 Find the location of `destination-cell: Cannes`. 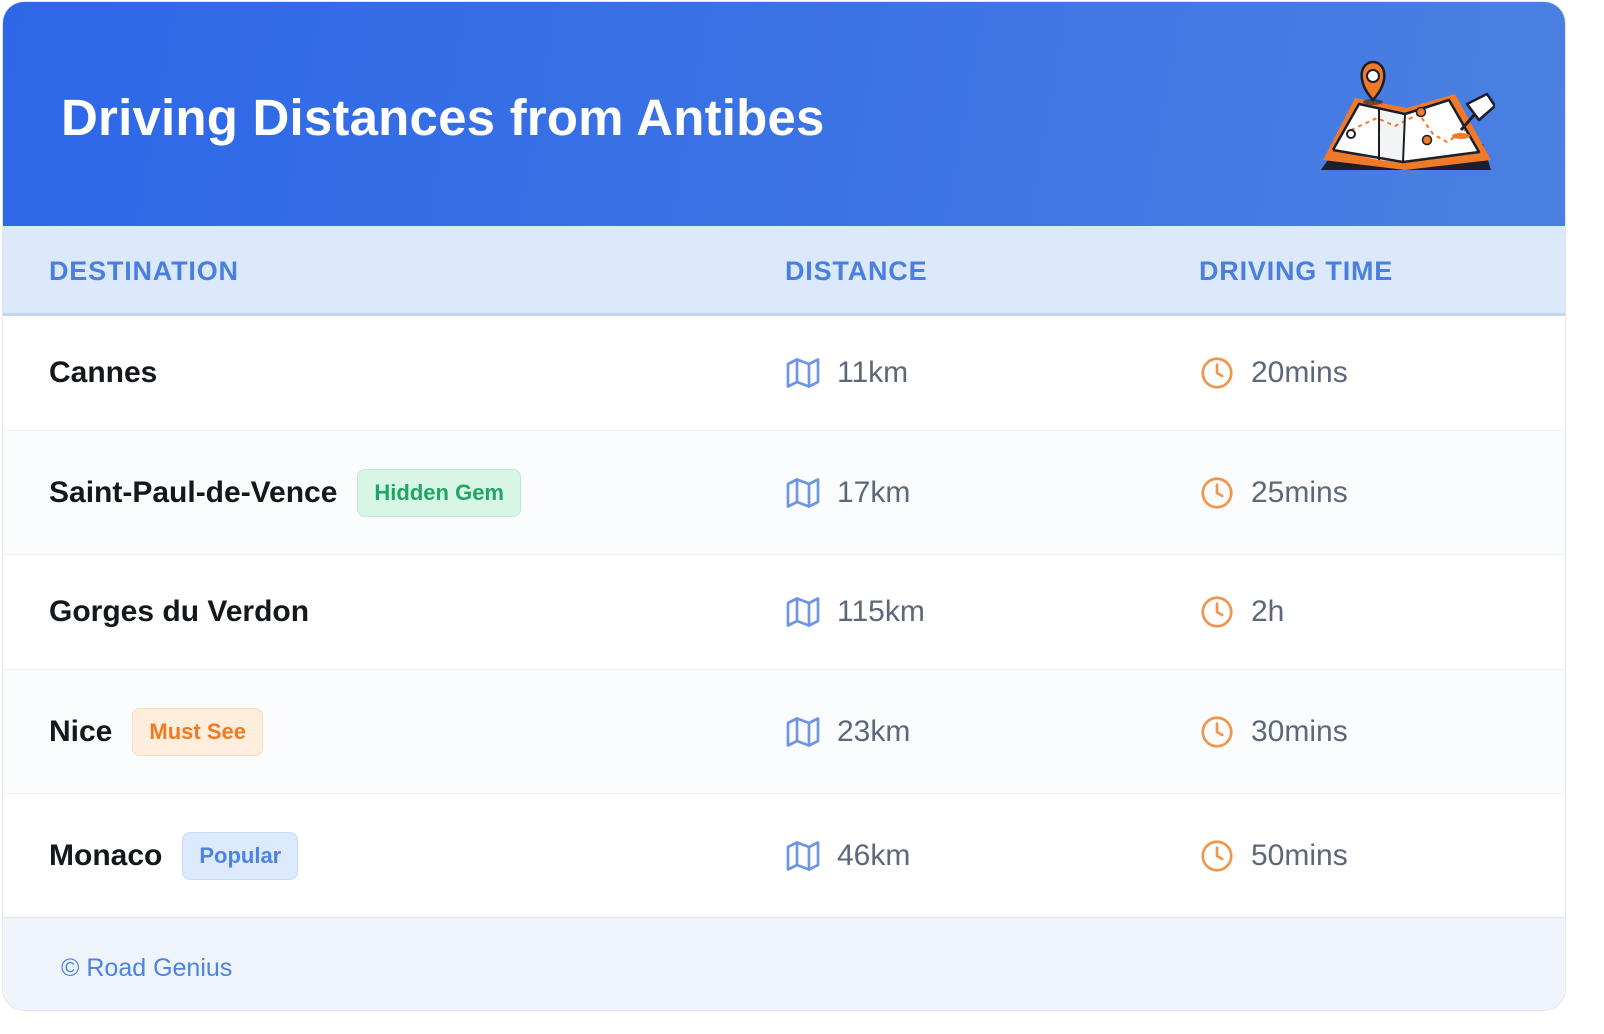

destination-cell: Cannes is located at coordinates (103, 373).